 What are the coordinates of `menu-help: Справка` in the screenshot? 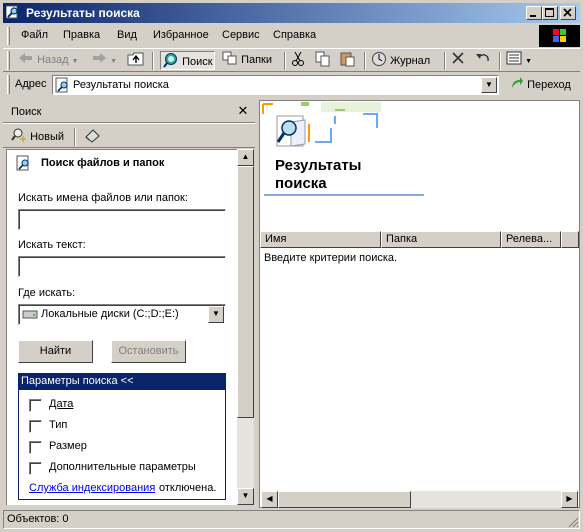 It's located at (294, 35).